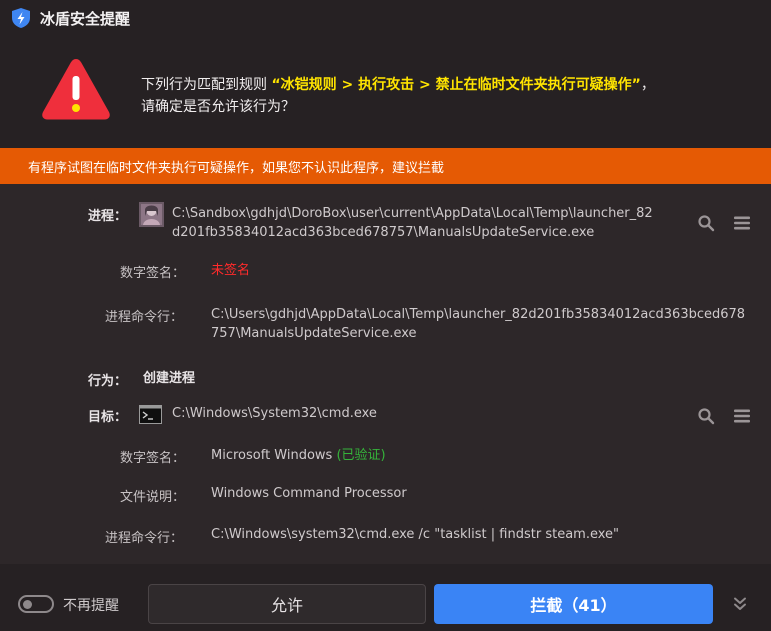 The height and width of the screenshot is (631, 771). I want to click on footer: 不再提醒 允许 拦截（41）, so click(385, 597).